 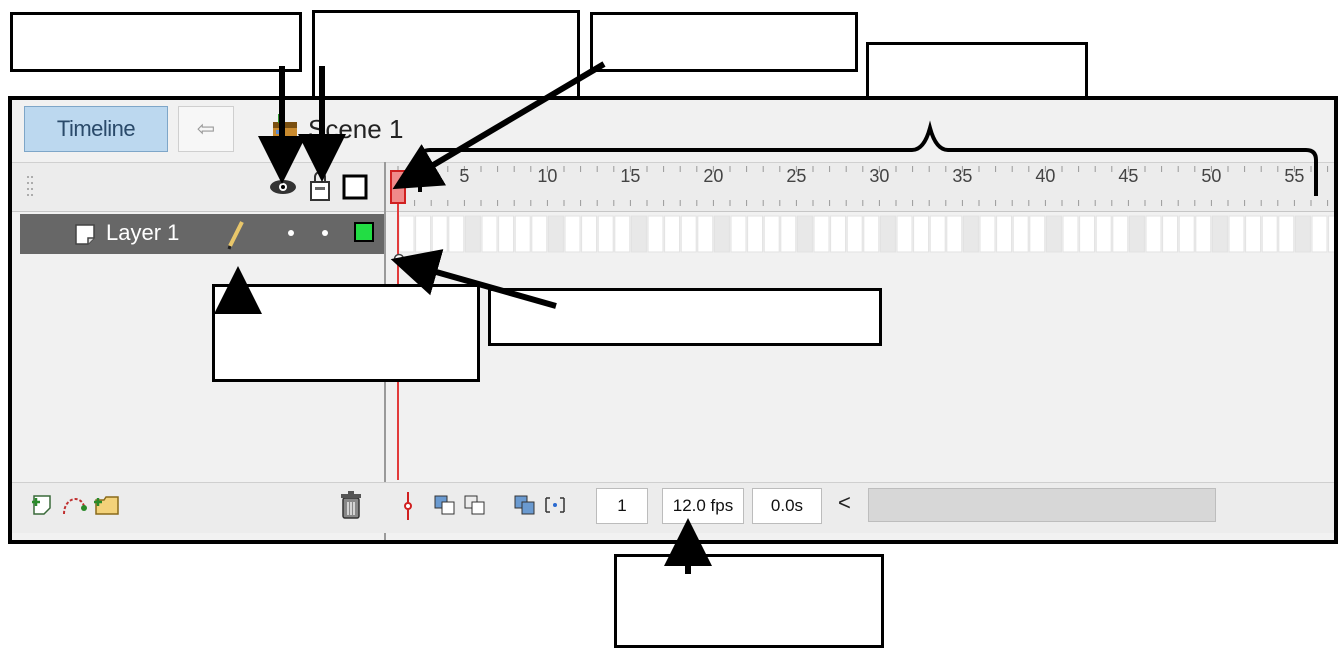 I want to click on arrow-to-keyframe, so click(x=473, y=279).